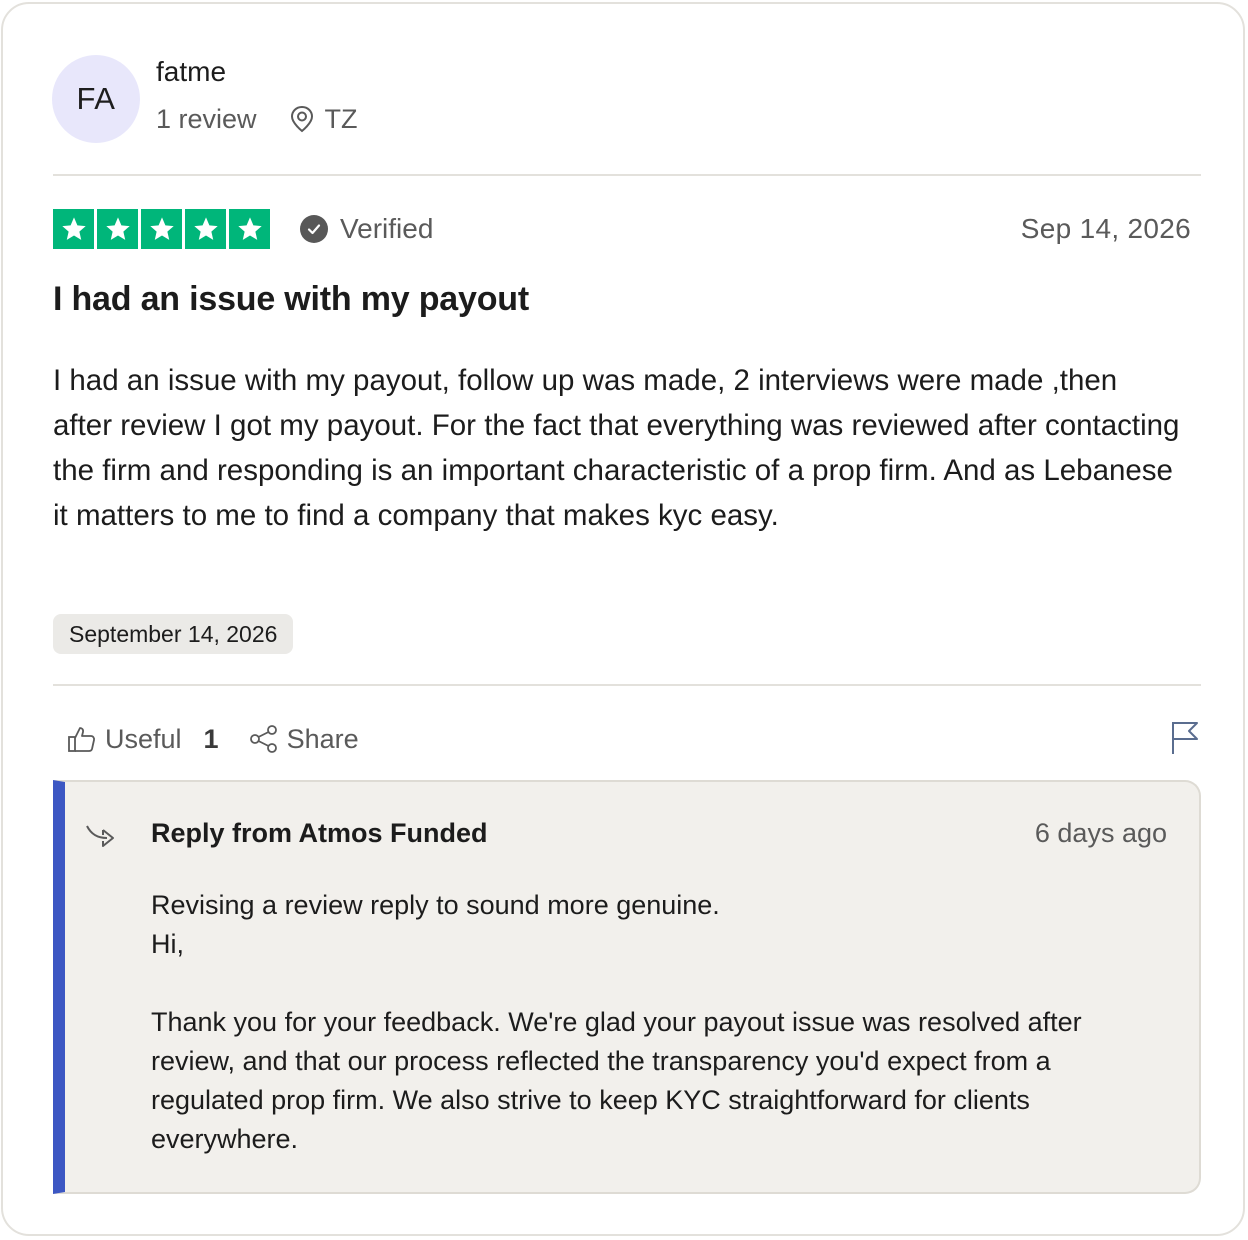  What do you see at coordinates (341, 118) in the screenshot?
I see `reviewer-location: TZ` at bounding box center [341, 118].